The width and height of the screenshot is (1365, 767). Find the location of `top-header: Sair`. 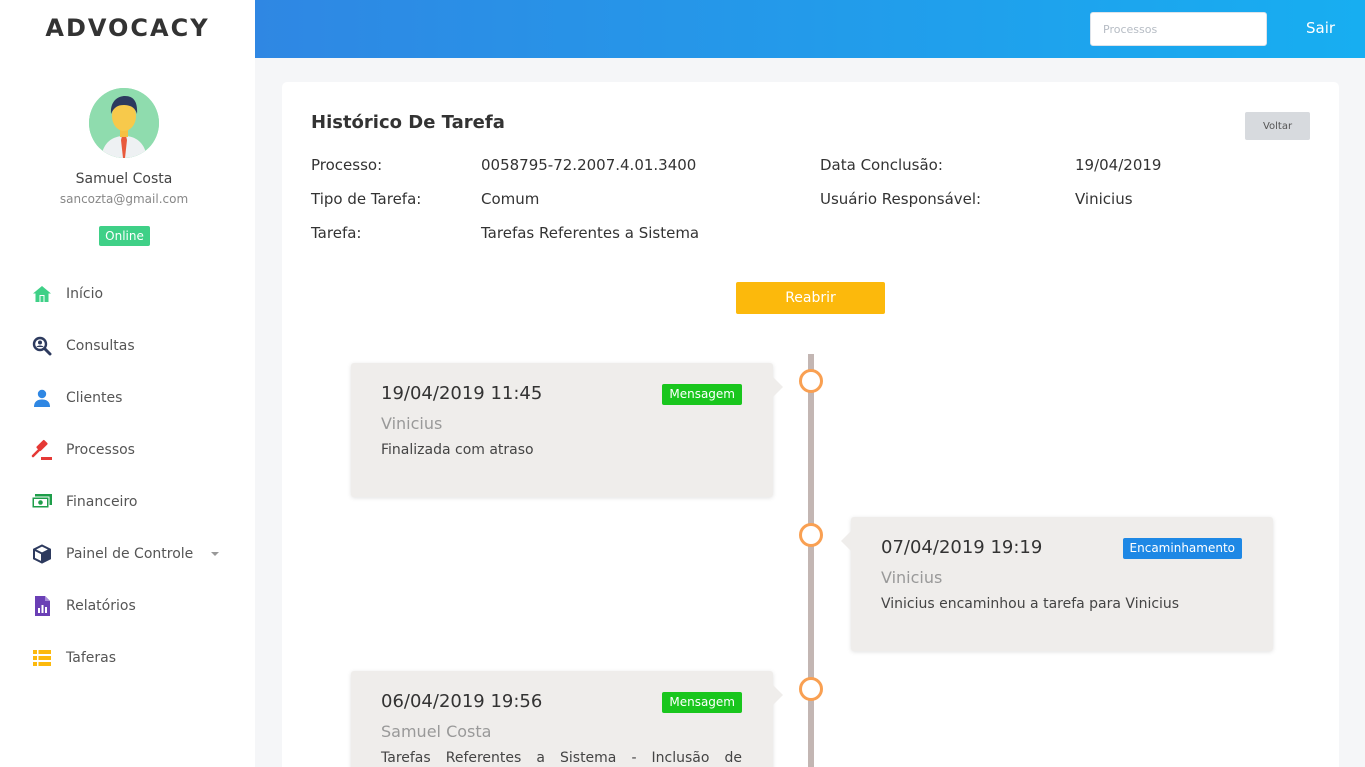

top-header: Sair is located at coordinates (810, 29).